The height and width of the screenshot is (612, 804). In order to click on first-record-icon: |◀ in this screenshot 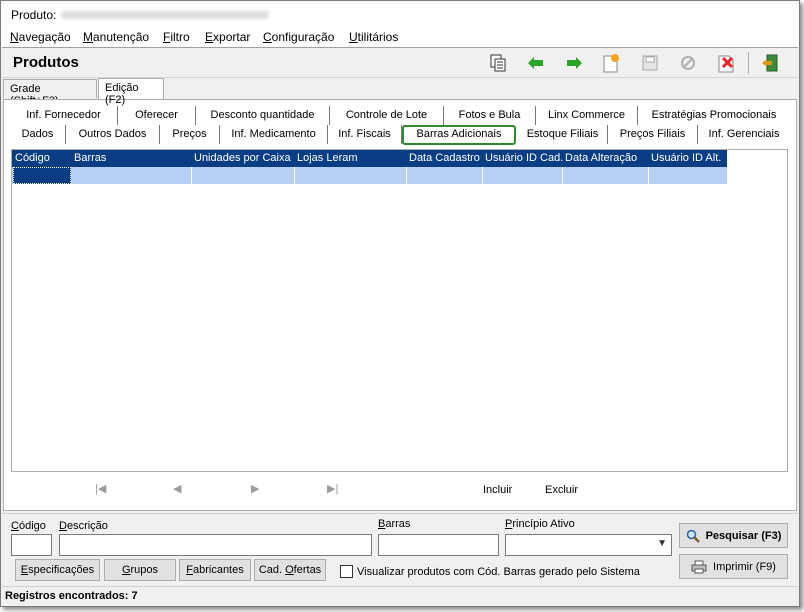, I will do `click(100, 488)`.